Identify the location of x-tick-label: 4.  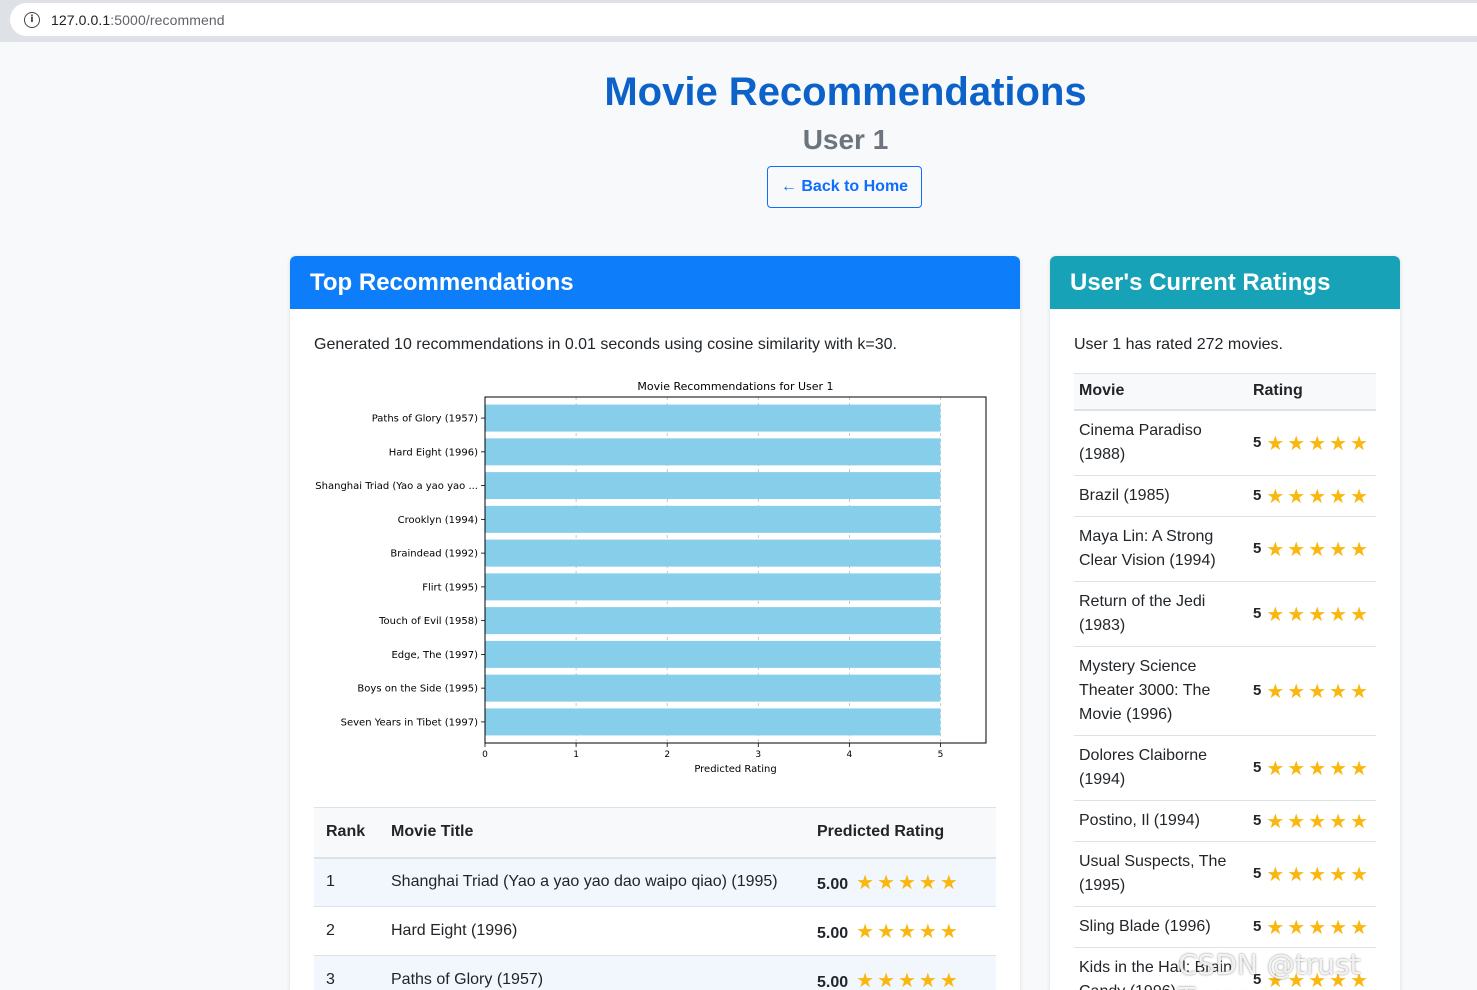
(849, 755).